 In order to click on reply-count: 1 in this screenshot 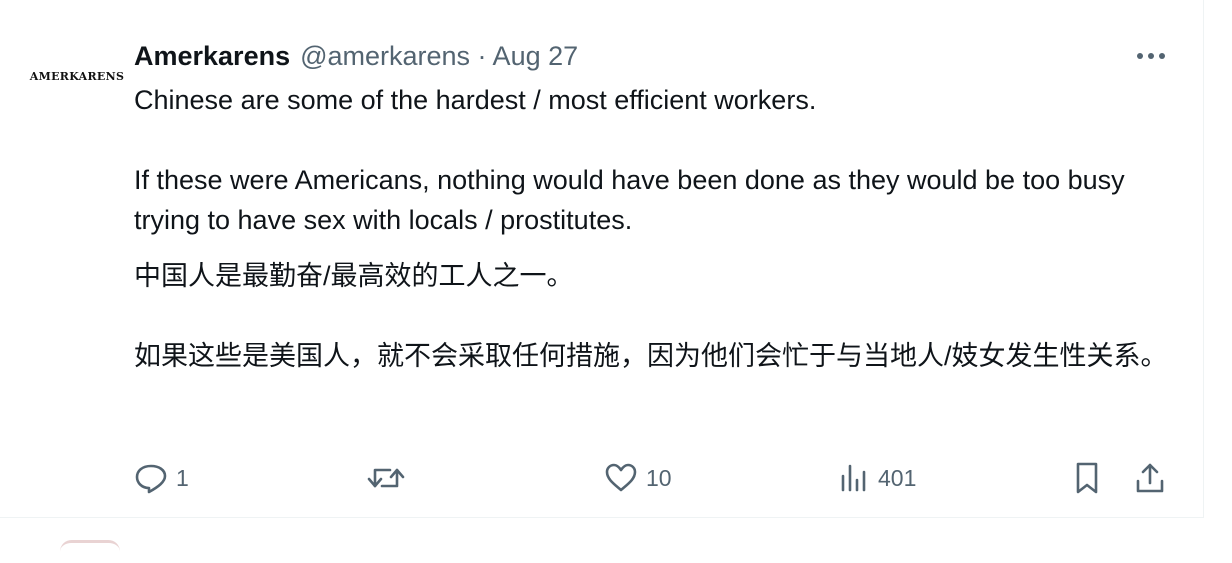, I will do `click(182, 477)`.